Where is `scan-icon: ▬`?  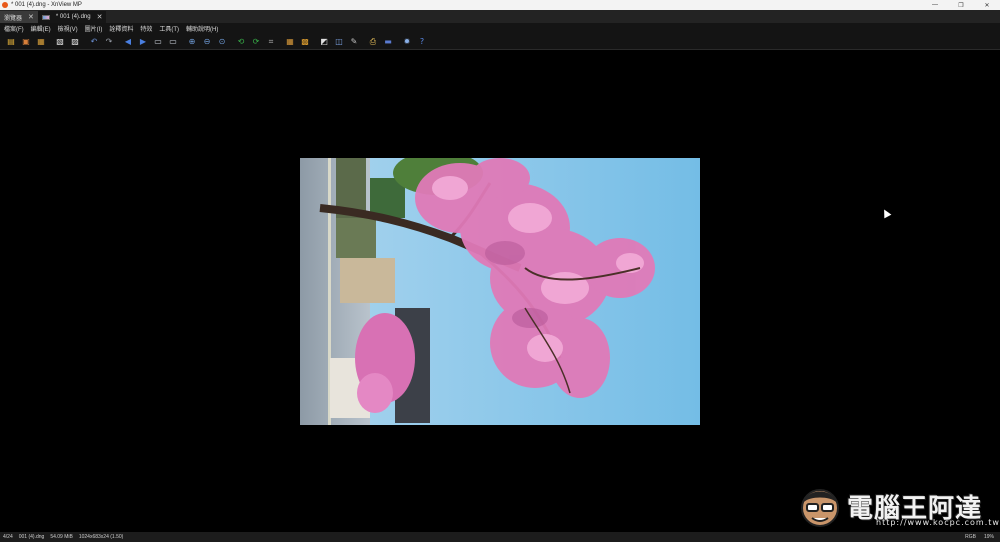 scan-icon: ▬ is located at coordinates (388, 42).